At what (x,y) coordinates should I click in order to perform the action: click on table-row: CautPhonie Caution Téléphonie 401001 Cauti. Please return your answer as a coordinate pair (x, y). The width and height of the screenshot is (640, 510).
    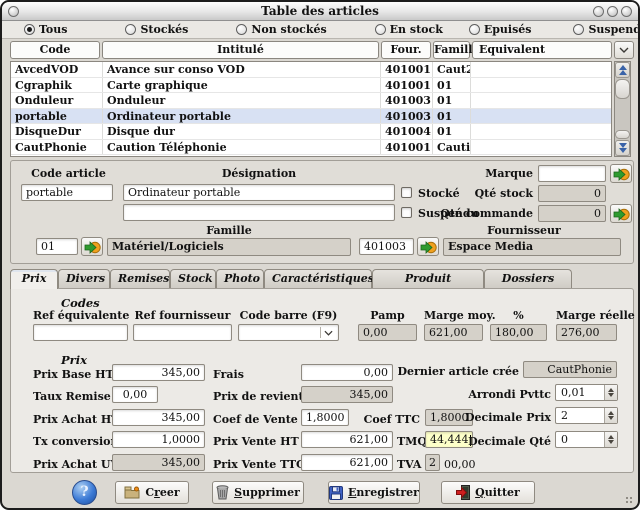
    Looking at the image, I should click on (311, 147).